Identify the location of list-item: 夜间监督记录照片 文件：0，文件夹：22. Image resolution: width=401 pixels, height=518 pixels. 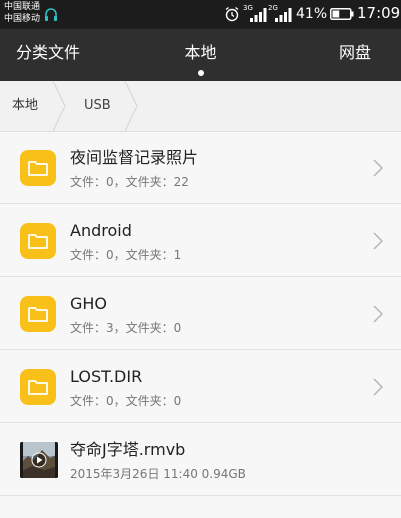
(200, 168).